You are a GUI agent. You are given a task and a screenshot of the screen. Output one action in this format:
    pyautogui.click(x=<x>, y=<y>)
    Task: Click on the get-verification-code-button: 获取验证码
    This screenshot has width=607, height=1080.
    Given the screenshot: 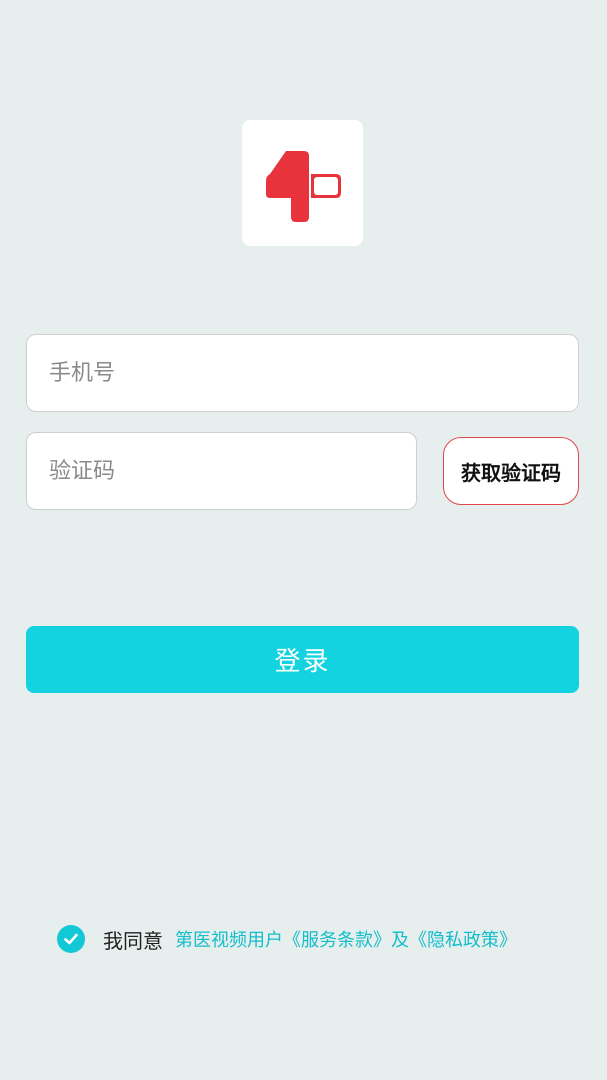 What is the action you would take?
    pyautogui.click(x=511, y=471)
    